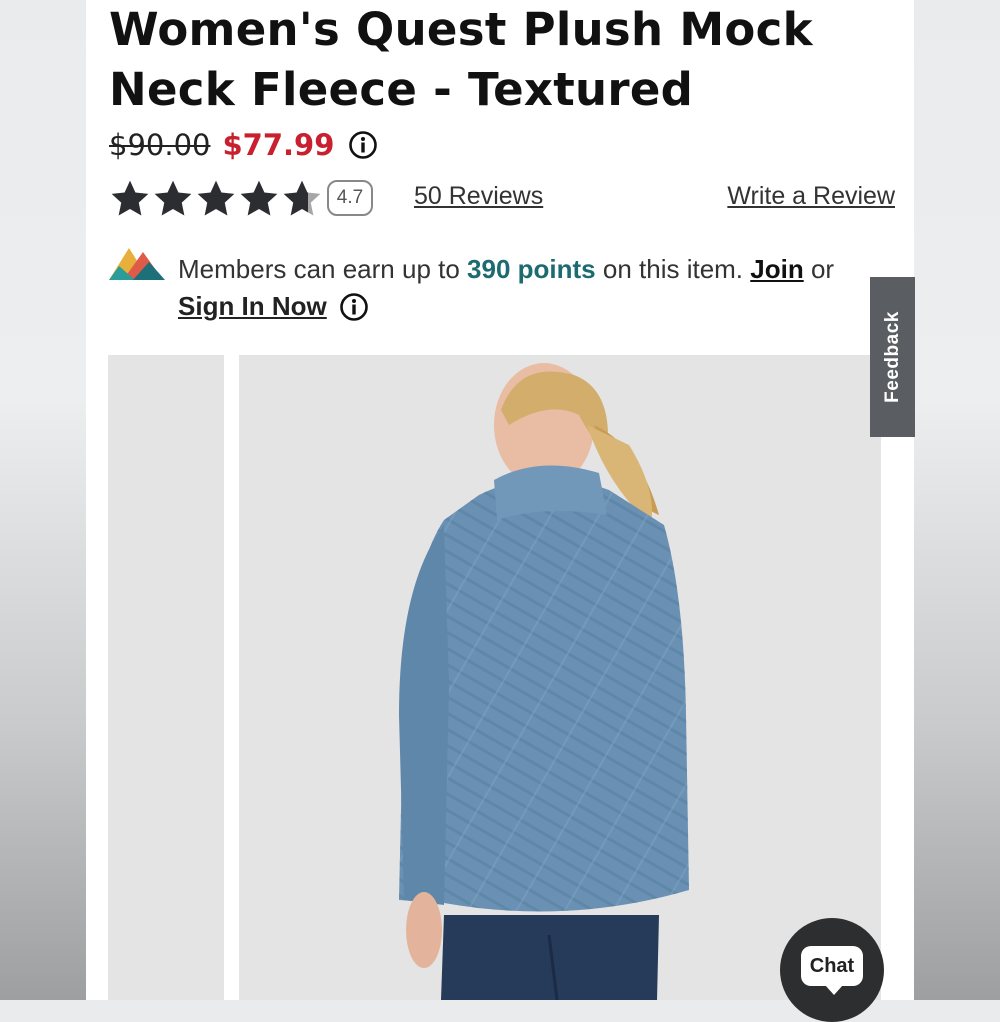  Describe the element at coordinates (776, 269) in the screenshot. I see `join-link: Join` at that location.